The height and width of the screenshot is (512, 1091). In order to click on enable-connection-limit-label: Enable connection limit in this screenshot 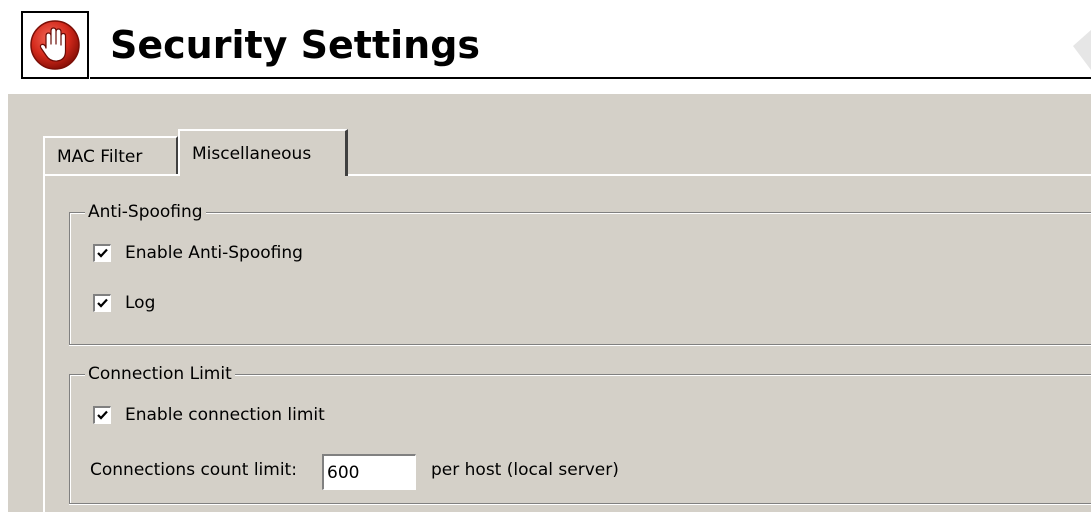, I will do `click(225, 415)`.